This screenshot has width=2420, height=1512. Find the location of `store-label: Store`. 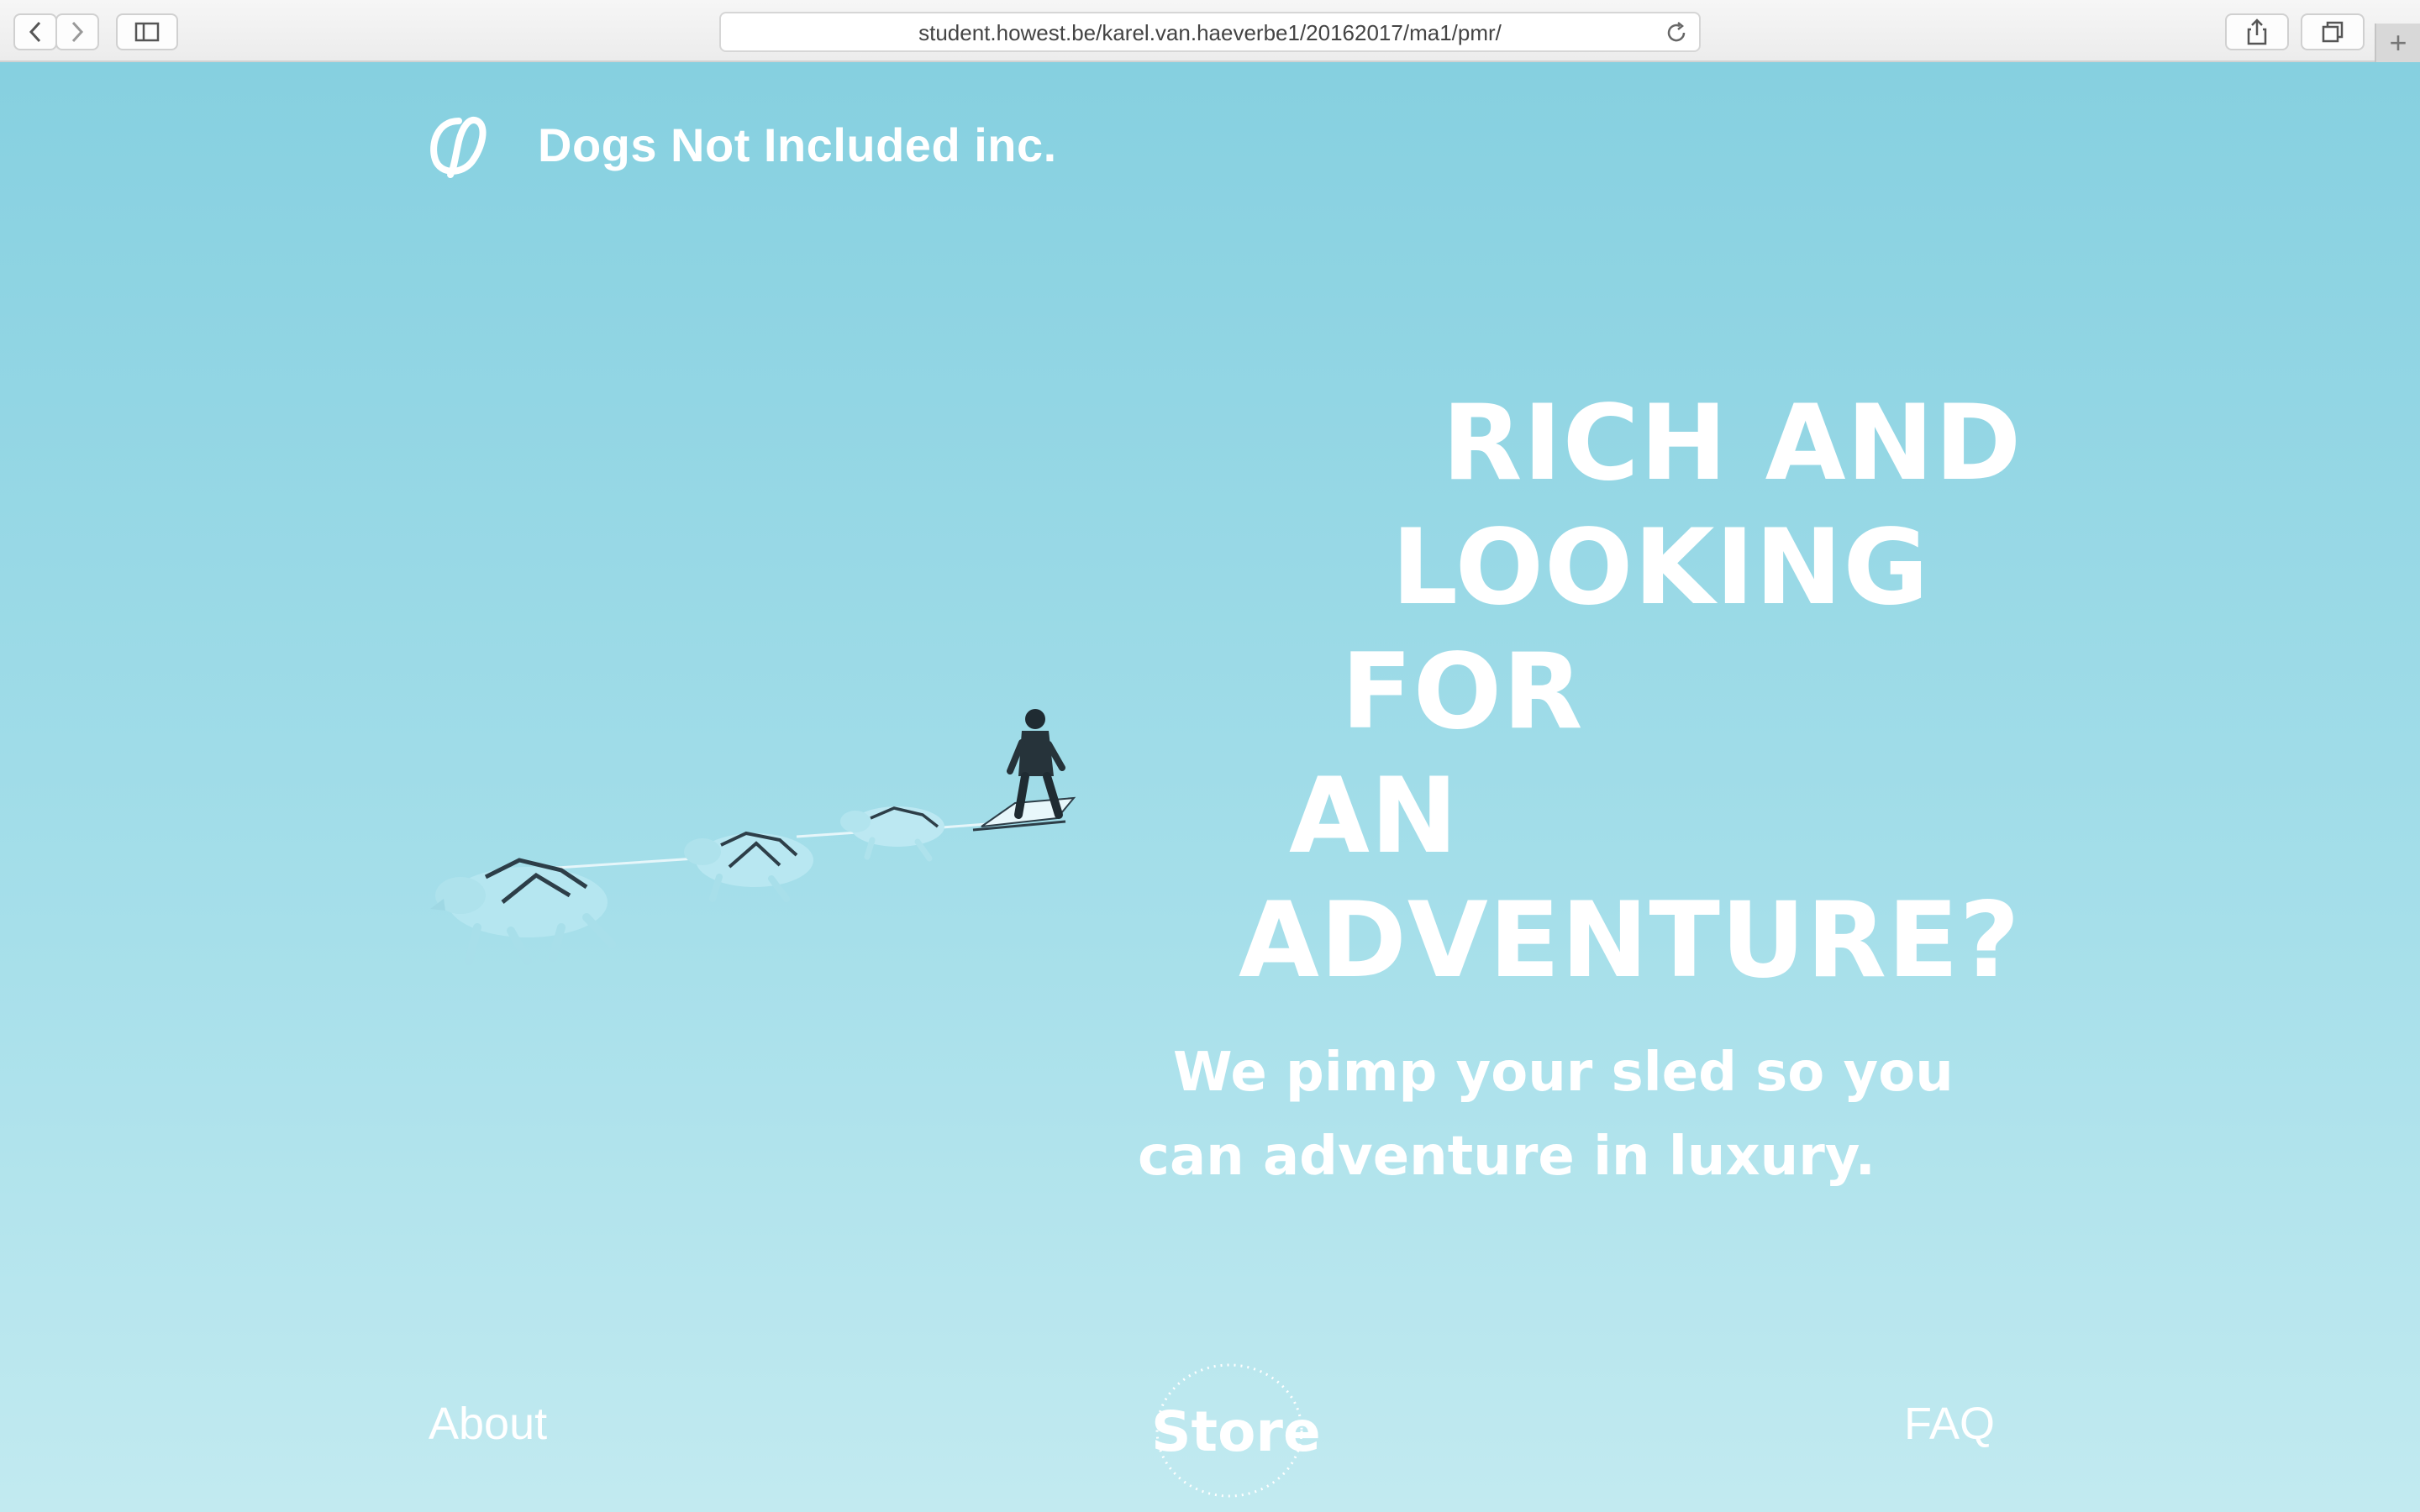

store-label: Store is located at coordinates (1236, 1431).